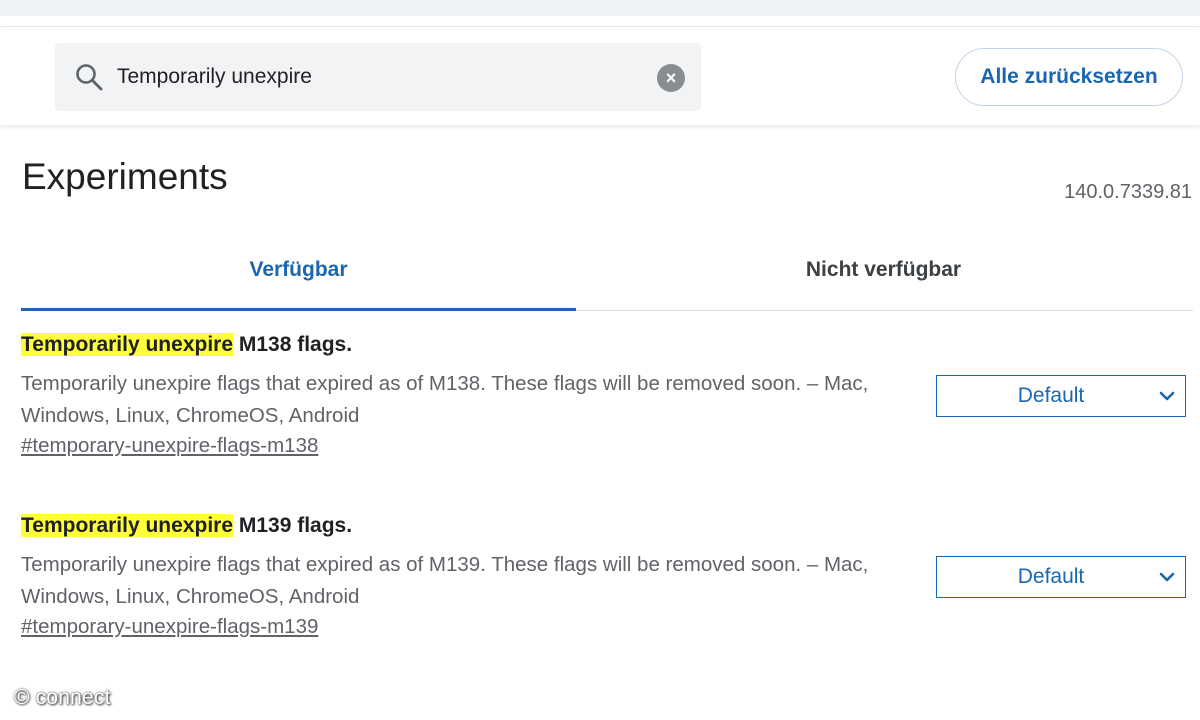 The height and width of the screenshot is (720, 1200). I want to click on reset-all-button: Alle zurücksetzen, so click(1069, 77).